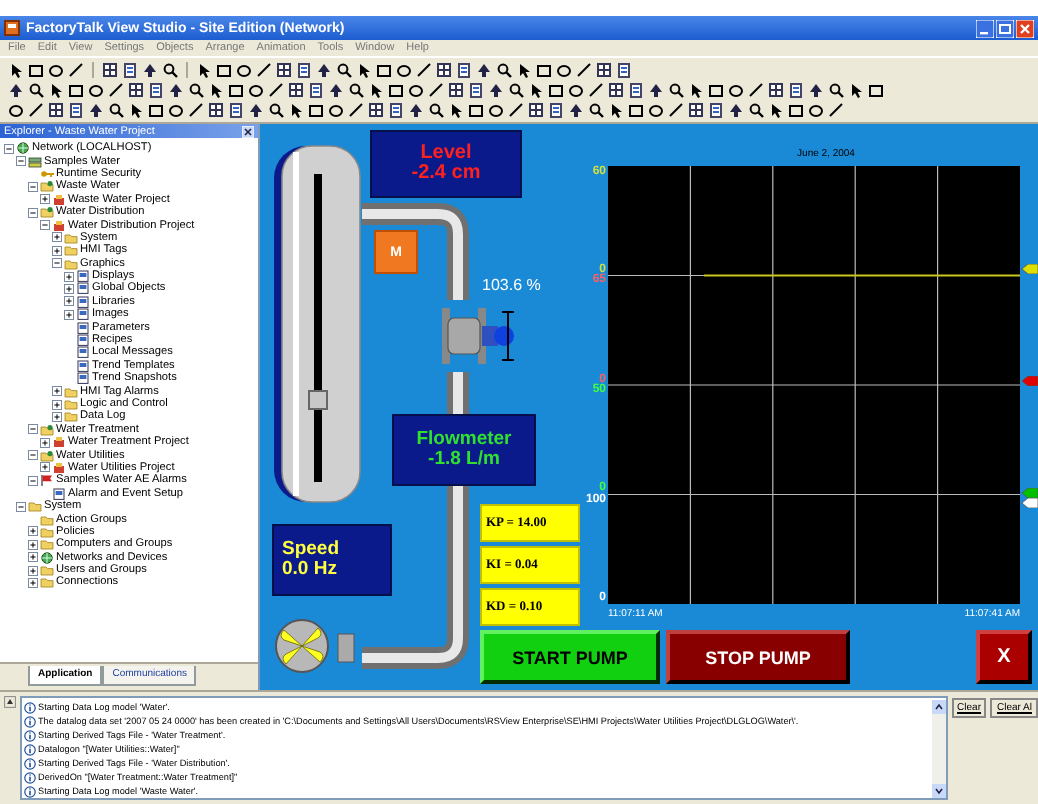 The height and width of the screenshot is (804, 1038). I want to click on stop-pump-button: STOP PUMP, so click(758, 657).